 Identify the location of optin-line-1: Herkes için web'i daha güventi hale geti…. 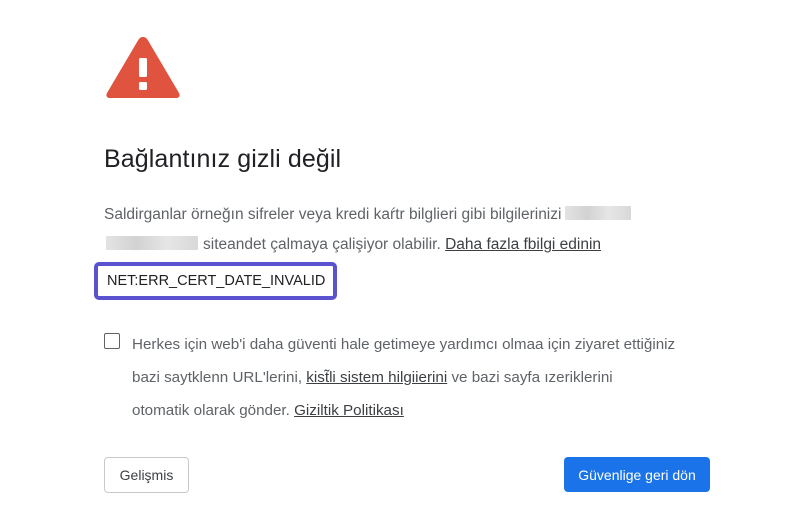
(404, 344).